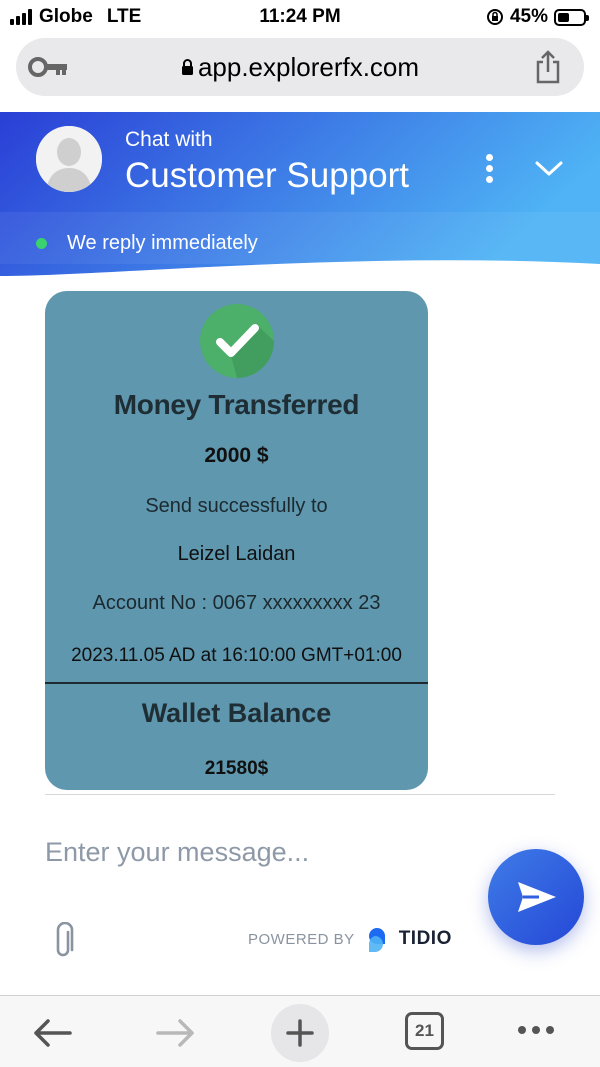 The height and width of the screenshot is (1067, 600). I want to click on tidio-brand: TIDIO, so click(425, 938).